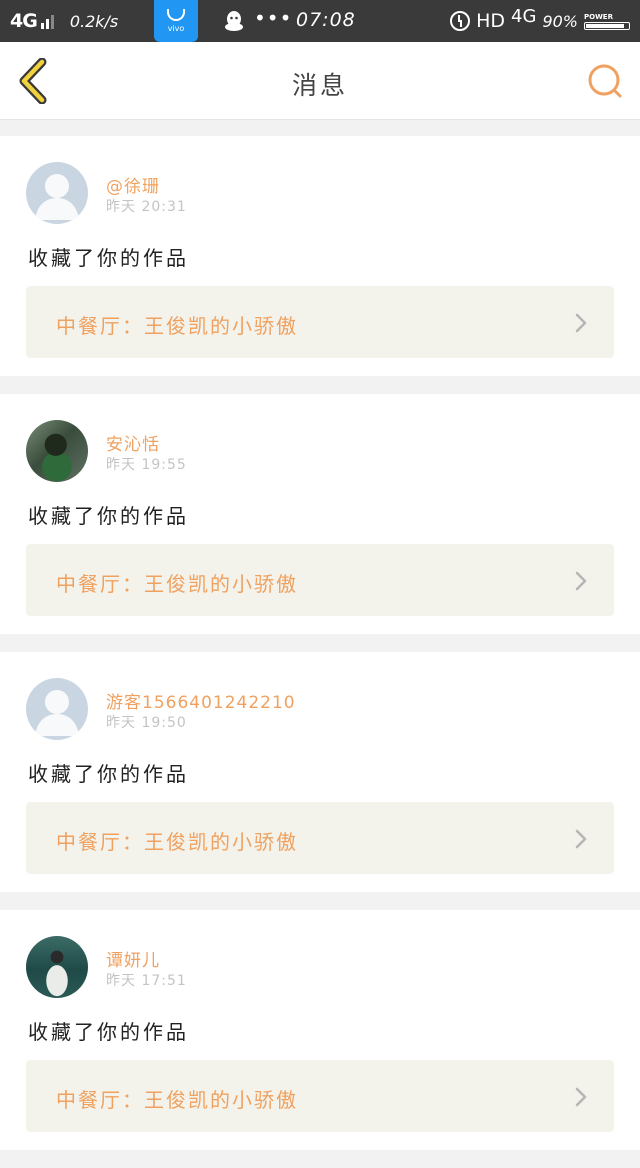 Image resolution: width=640 pixels, height=1168 pixels. I want to click on message-time: 昨天 19:55, so click(146, 465).